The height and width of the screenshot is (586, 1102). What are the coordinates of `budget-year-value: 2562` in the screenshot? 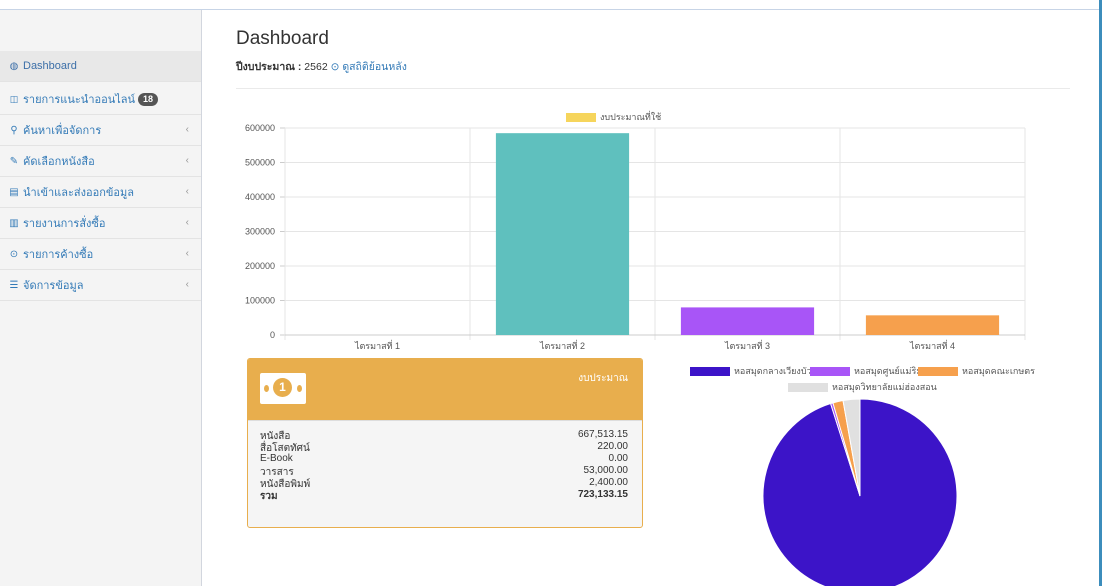 It's located at (316, 67).